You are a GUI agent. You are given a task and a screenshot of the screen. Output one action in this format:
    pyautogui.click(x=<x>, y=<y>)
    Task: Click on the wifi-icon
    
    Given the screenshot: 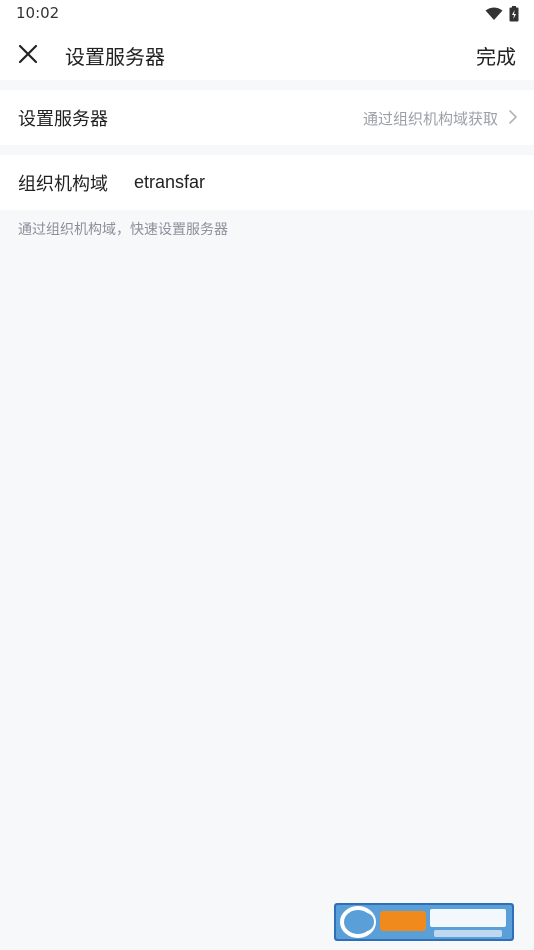 What is the action you would take?
    pyautogui.click(x=494, y=13)
    